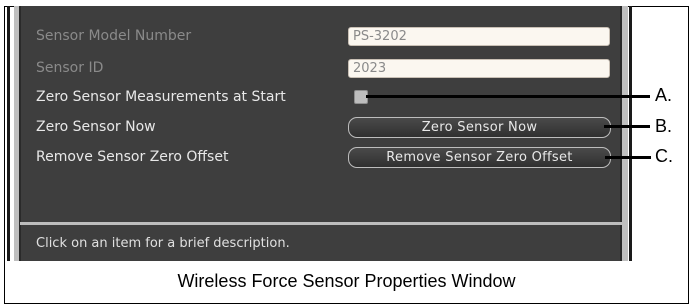  What do you see at coordinates (664, 156) in the screenshot?
I see `callout-c-label: C.` at bounding box center [664, 156].